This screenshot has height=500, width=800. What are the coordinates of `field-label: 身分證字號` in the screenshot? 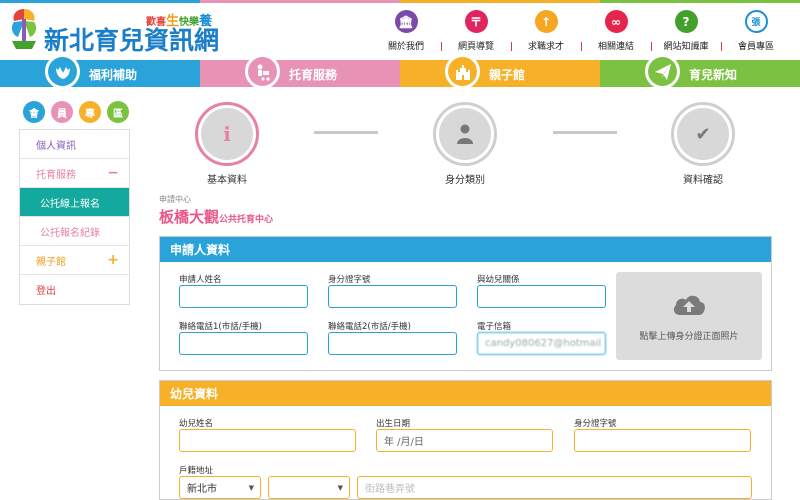 It's located at (349, 280).